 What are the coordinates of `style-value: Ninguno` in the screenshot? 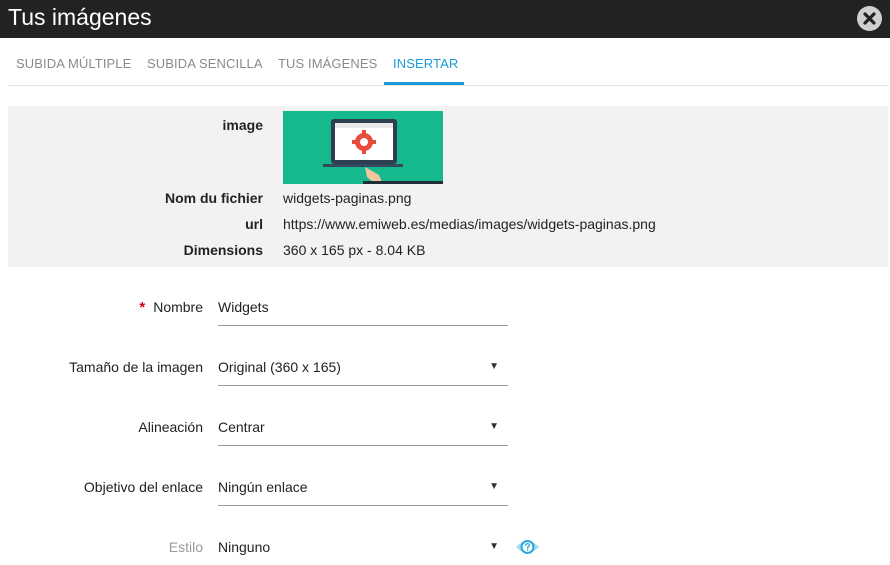 It's located at (244, 547).